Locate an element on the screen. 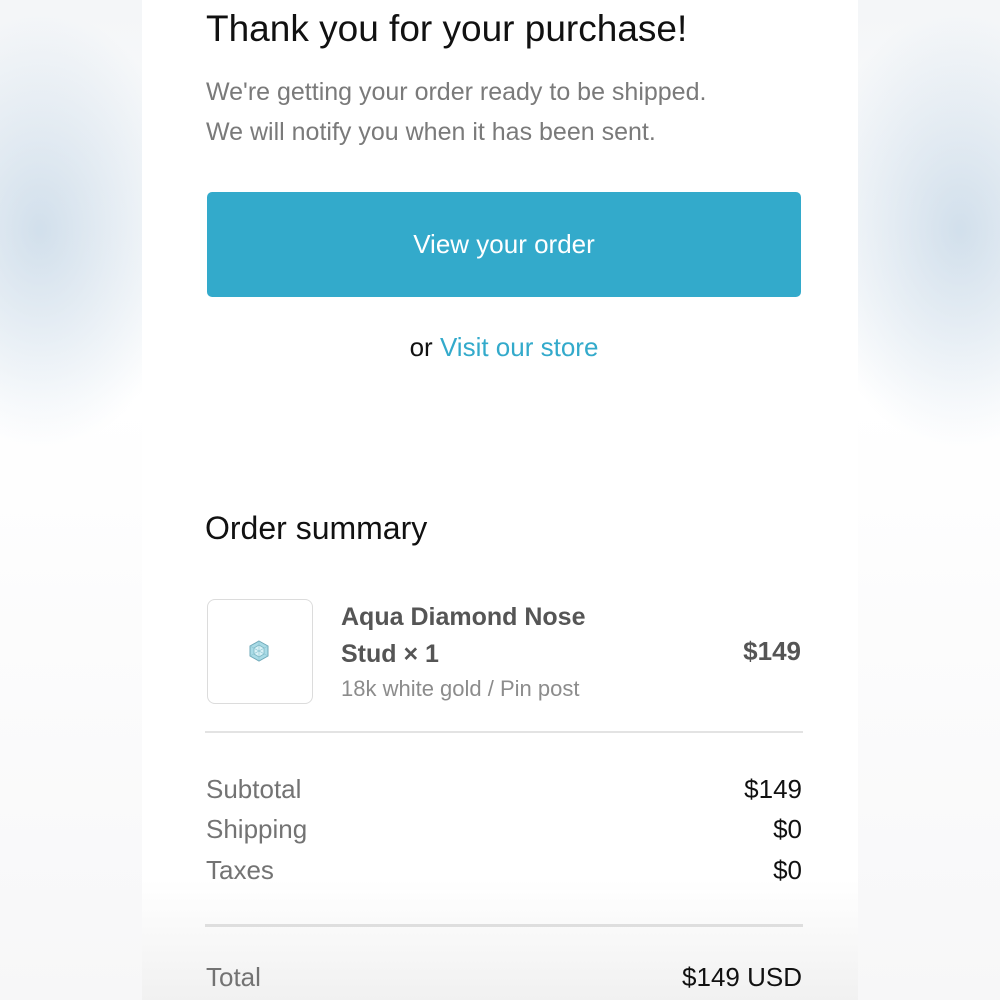 Image resolution: width=1000 pixels, height=1000 pixels. aqua-diamond-stud-icon is located at coordinates (259, 651).